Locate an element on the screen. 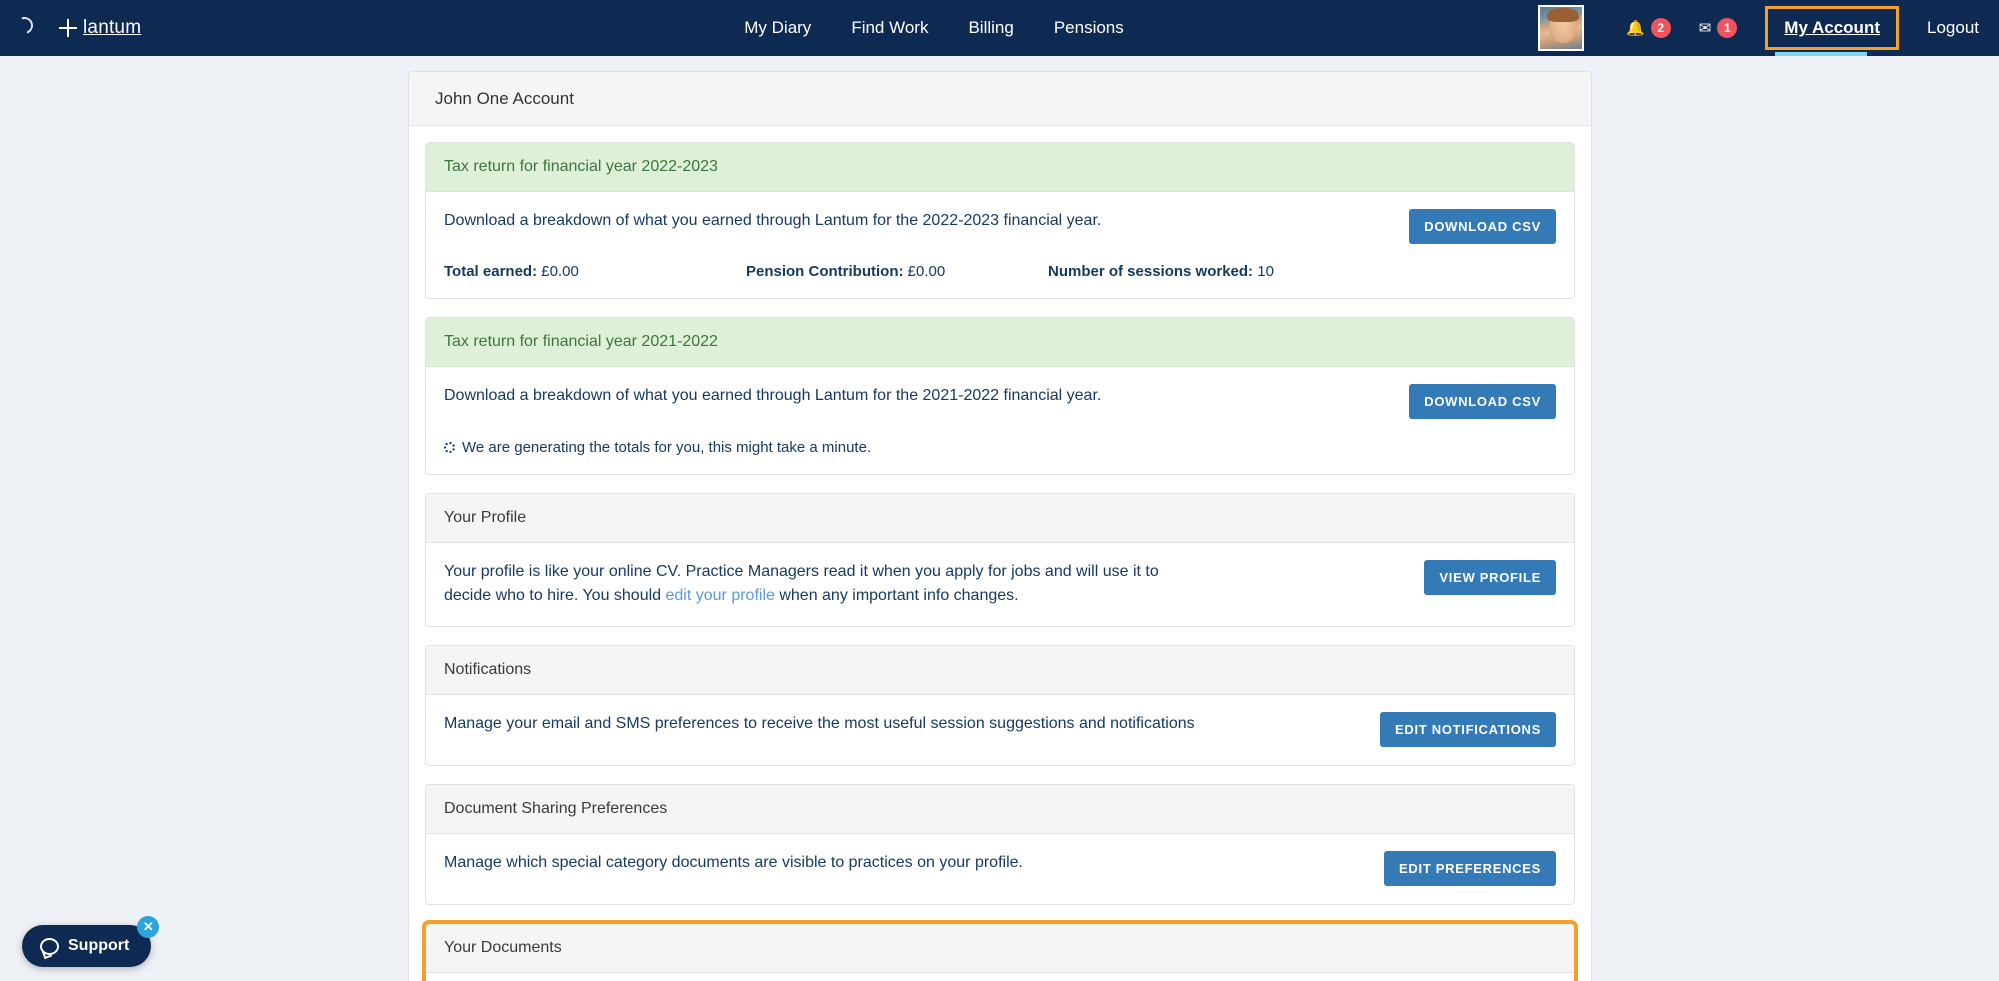 This screenshot has height=981, width=1999. messages-indicator: ✉ 1 is located at coordinates (1718, 28).